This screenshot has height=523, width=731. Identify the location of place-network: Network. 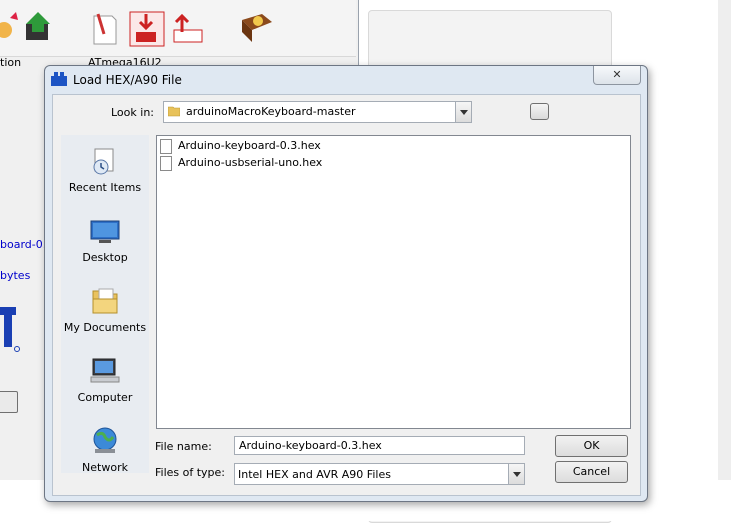
(105, 453).